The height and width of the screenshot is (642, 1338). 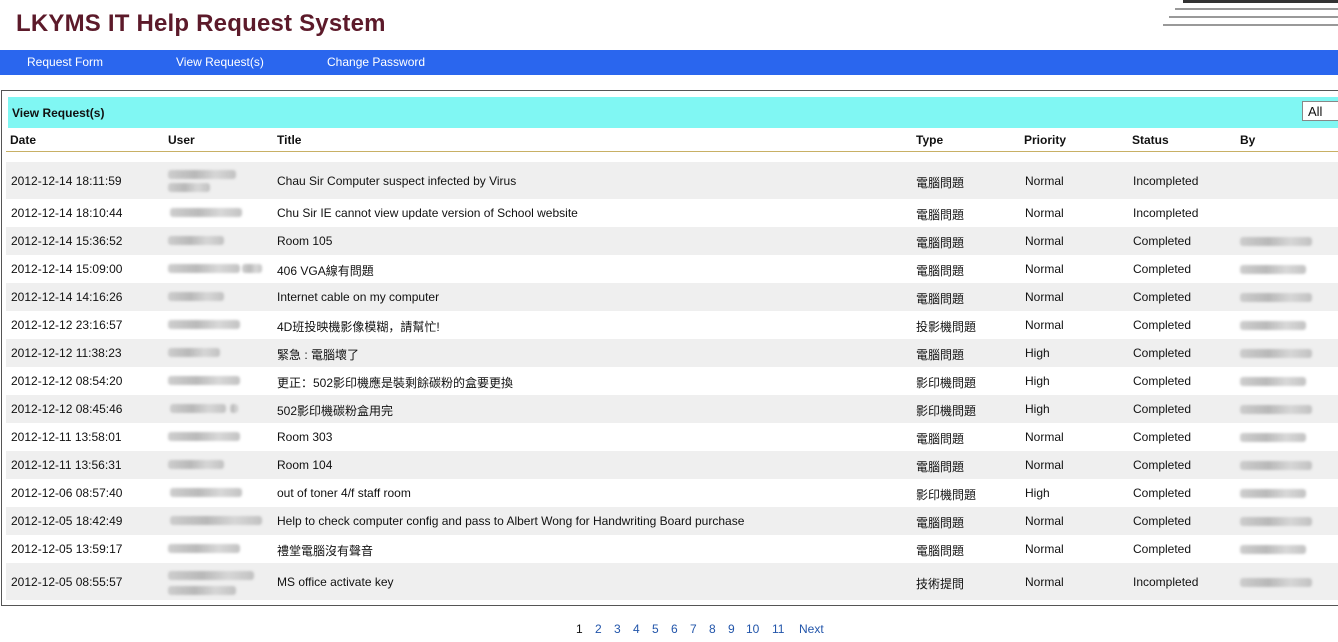 What do you see at coordinates (752, 629) in the screenshot?
I see `page-link-10: 10` at bounding box center [752, 629].